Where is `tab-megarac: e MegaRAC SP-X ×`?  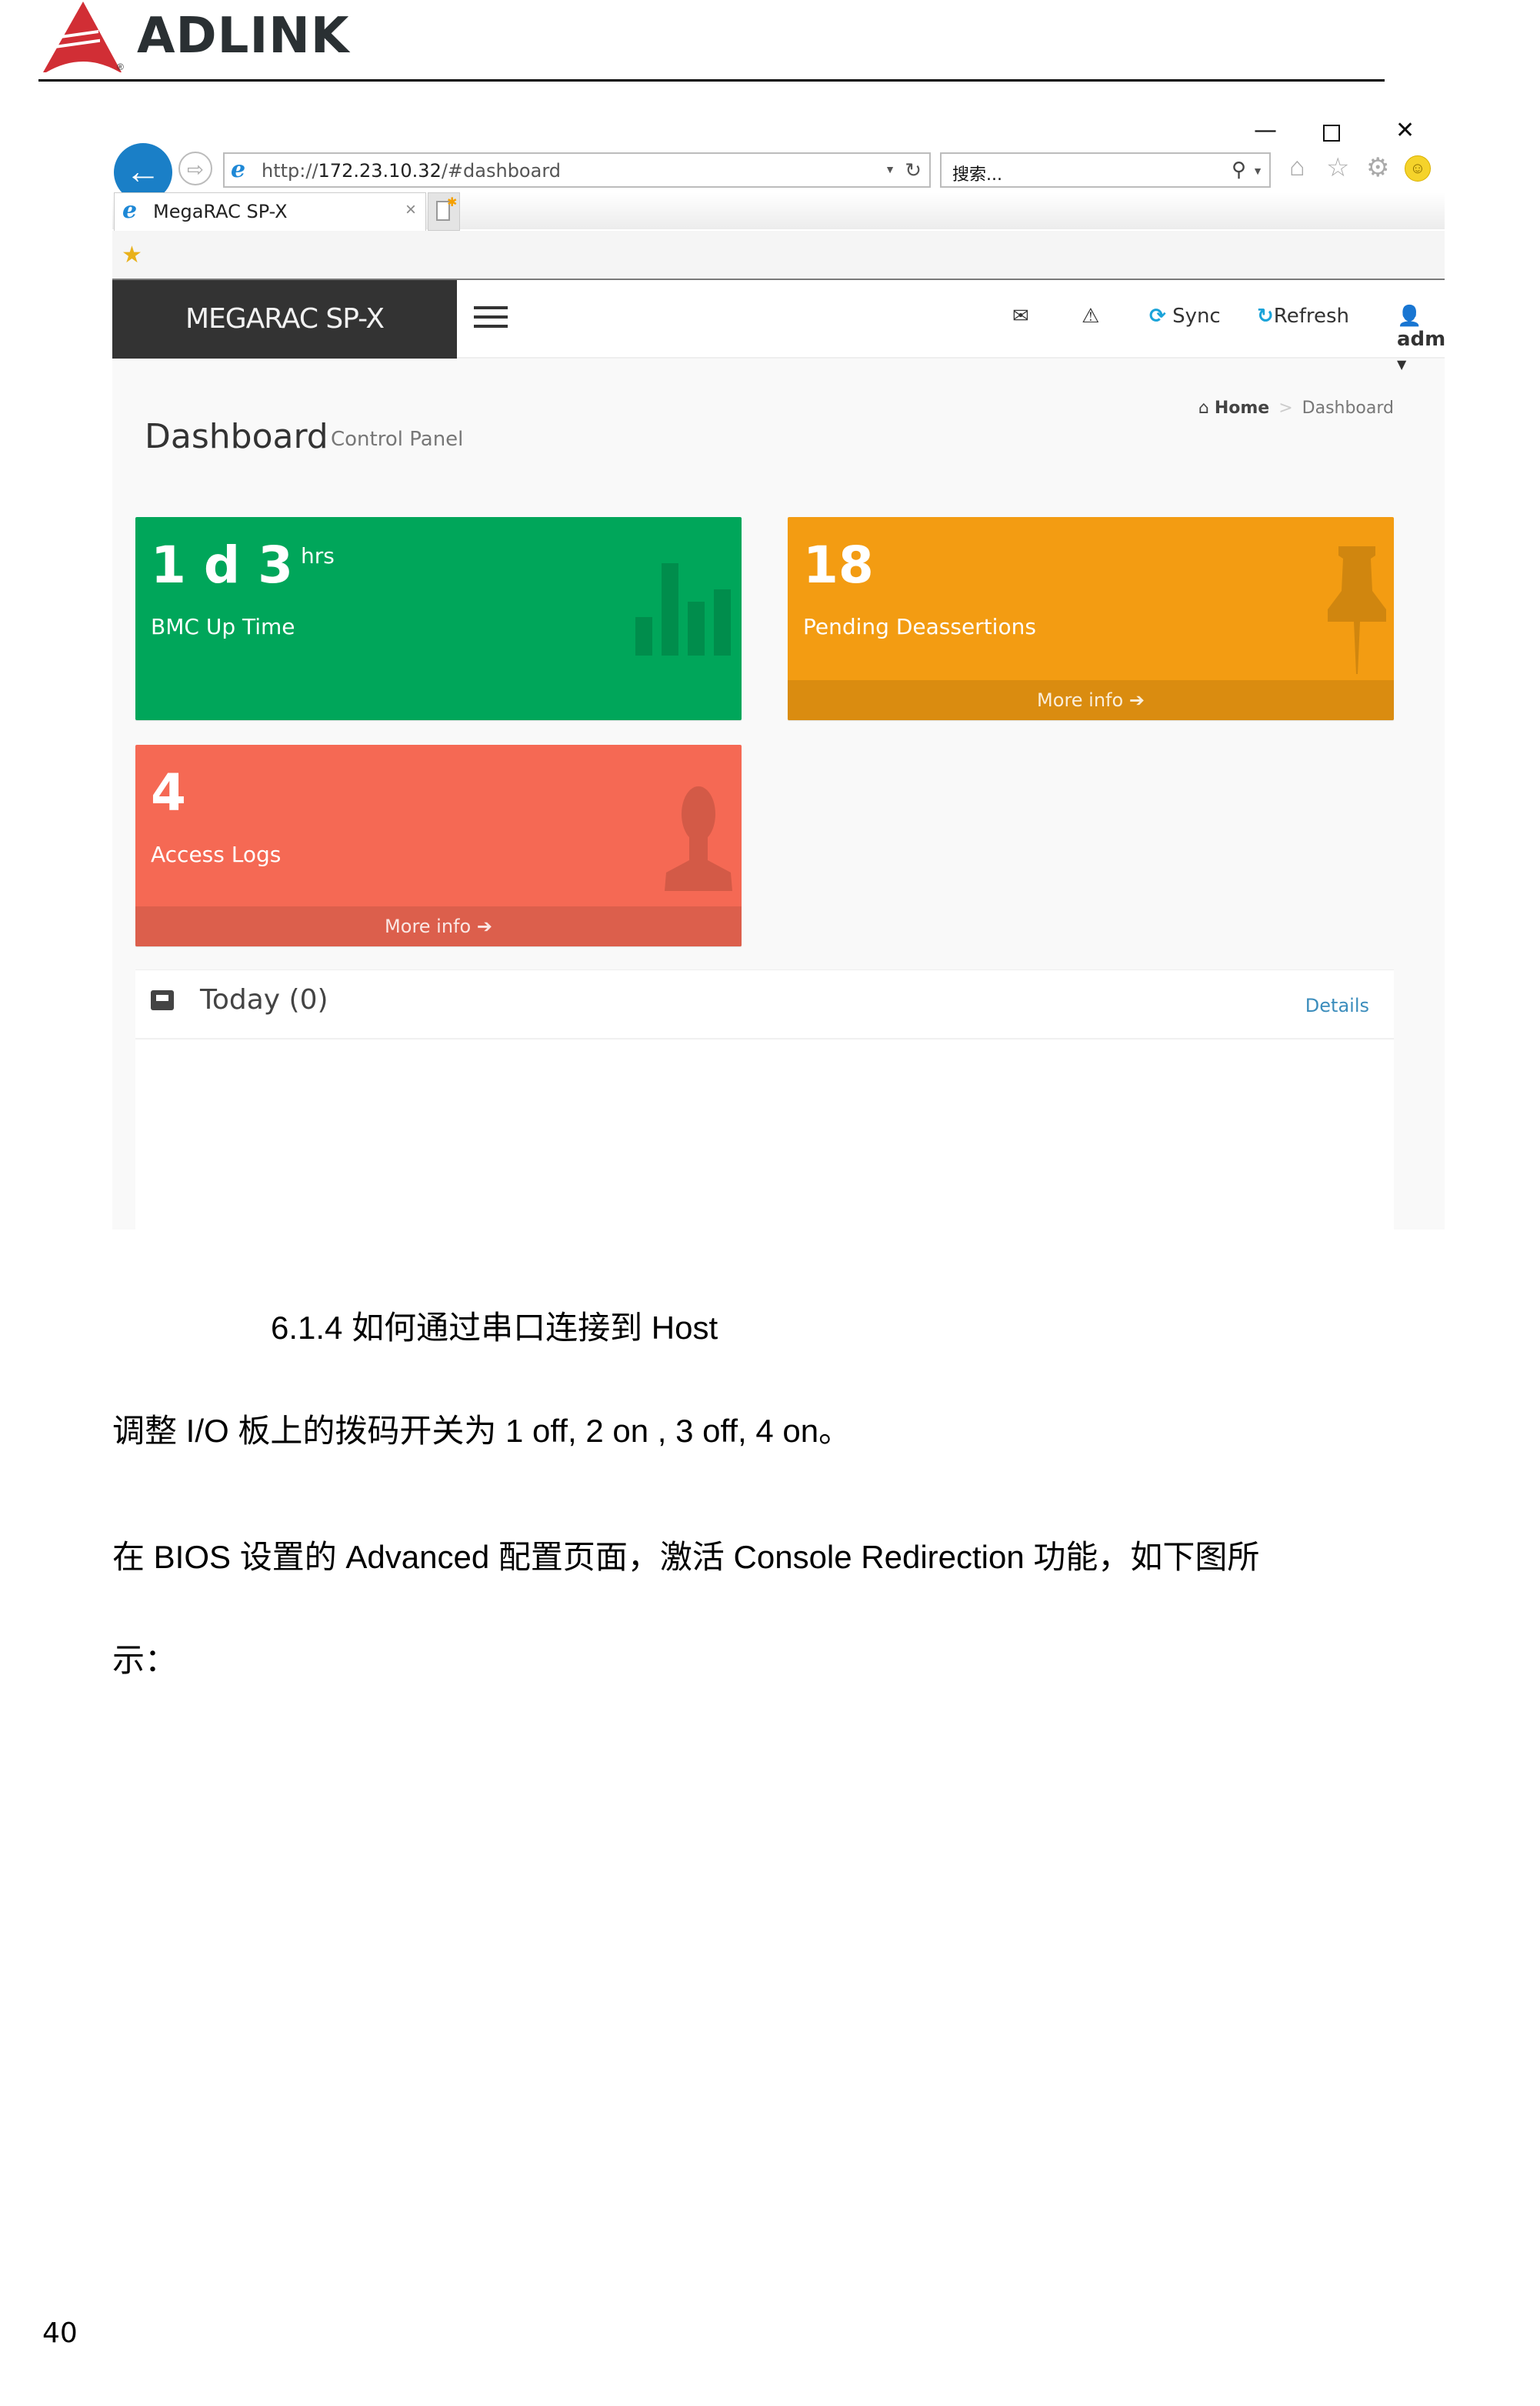 tab-megarac: e MegaRAC SP-X × is located at coordinates (270, 211).